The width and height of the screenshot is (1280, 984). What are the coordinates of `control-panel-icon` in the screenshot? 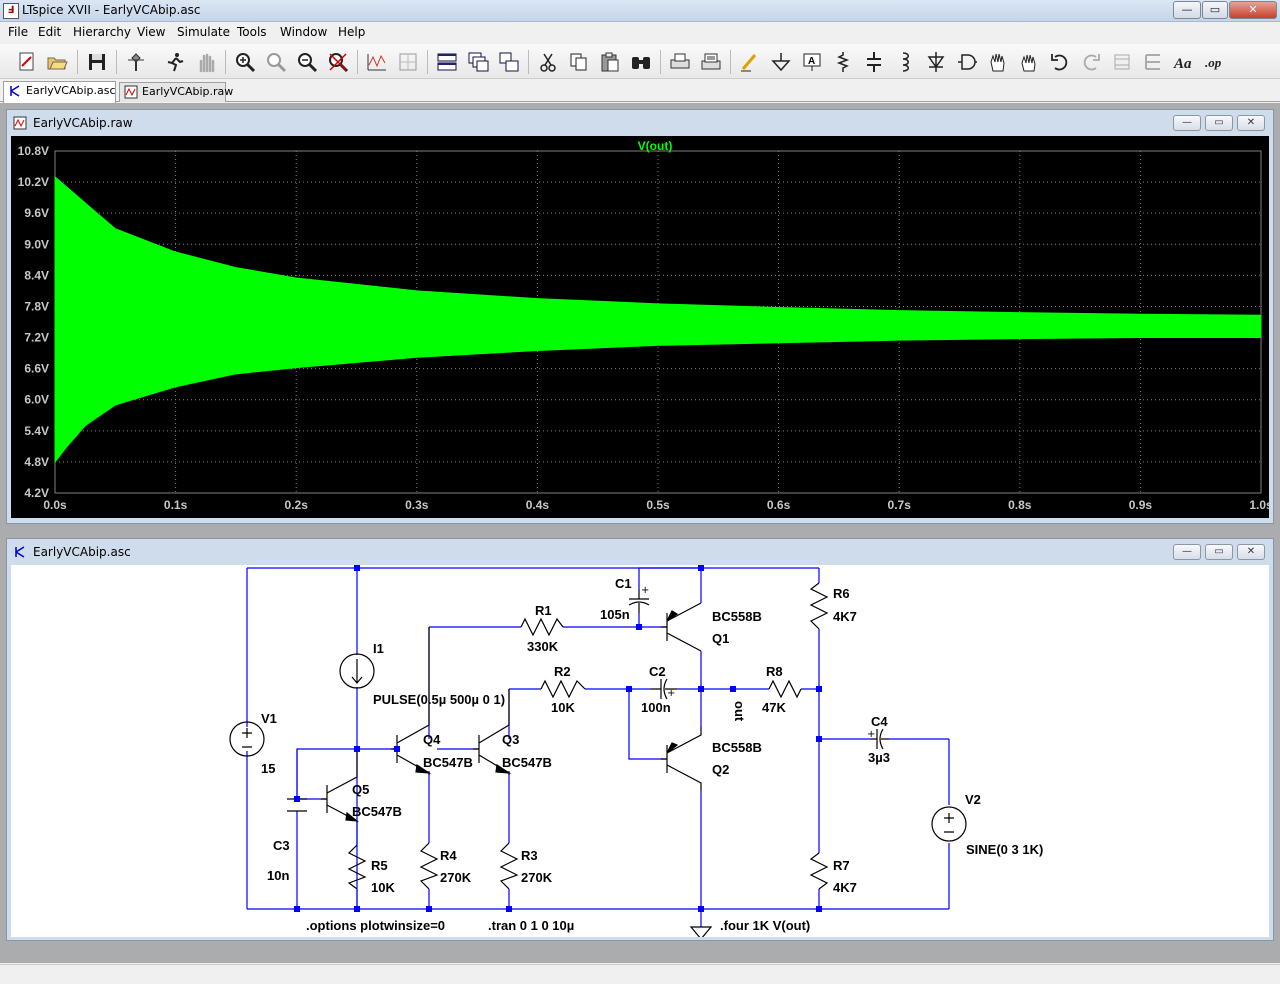 It's located at (136, 62).